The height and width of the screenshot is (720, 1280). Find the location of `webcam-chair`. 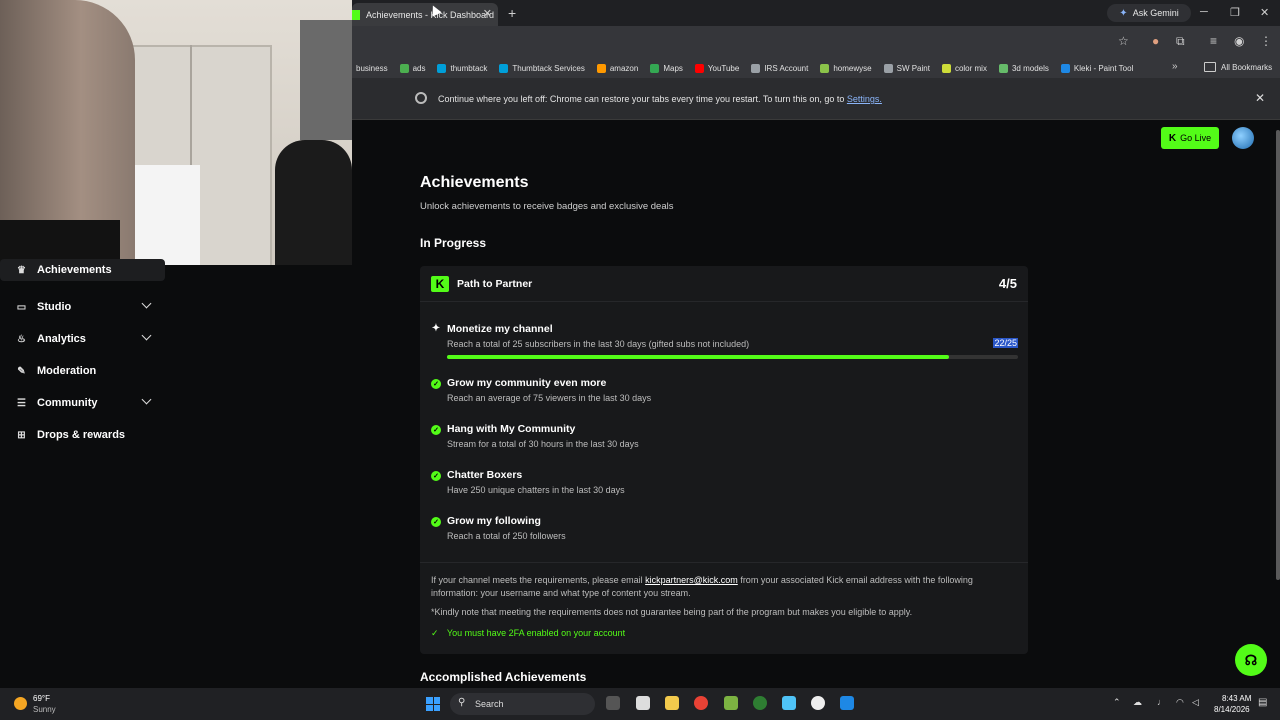

webcam-chair is located at coordinates (313, 202).